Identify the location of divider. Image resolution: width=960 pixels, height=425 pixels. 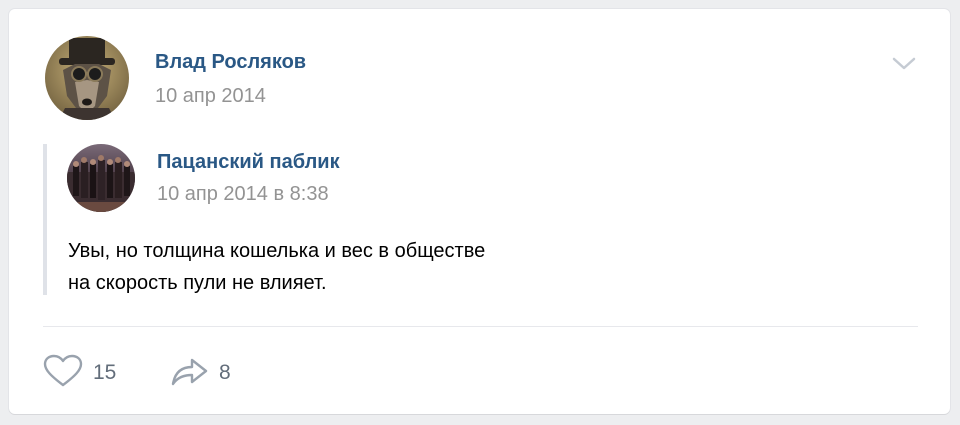
(480, 326).